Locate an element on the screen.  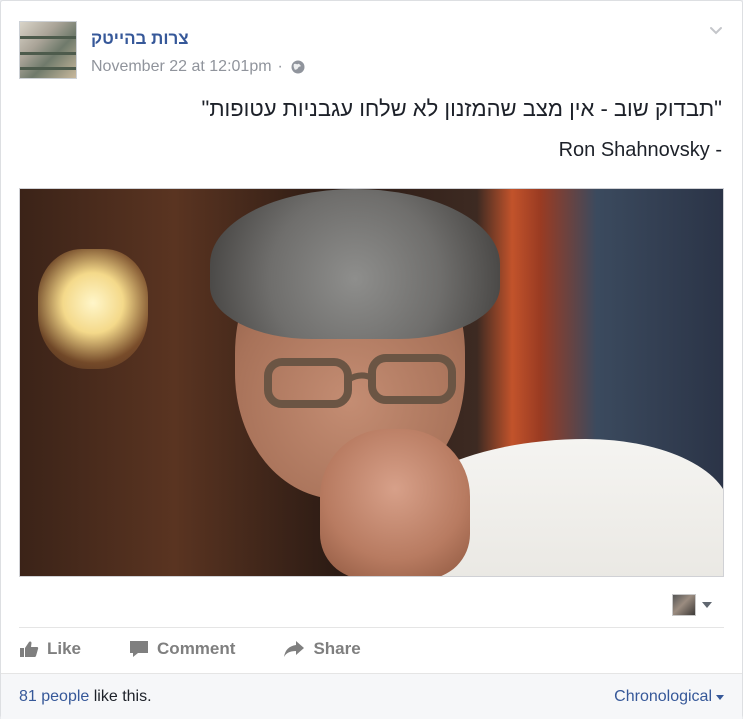
like-button: Like is located at coordinates (50, 649).